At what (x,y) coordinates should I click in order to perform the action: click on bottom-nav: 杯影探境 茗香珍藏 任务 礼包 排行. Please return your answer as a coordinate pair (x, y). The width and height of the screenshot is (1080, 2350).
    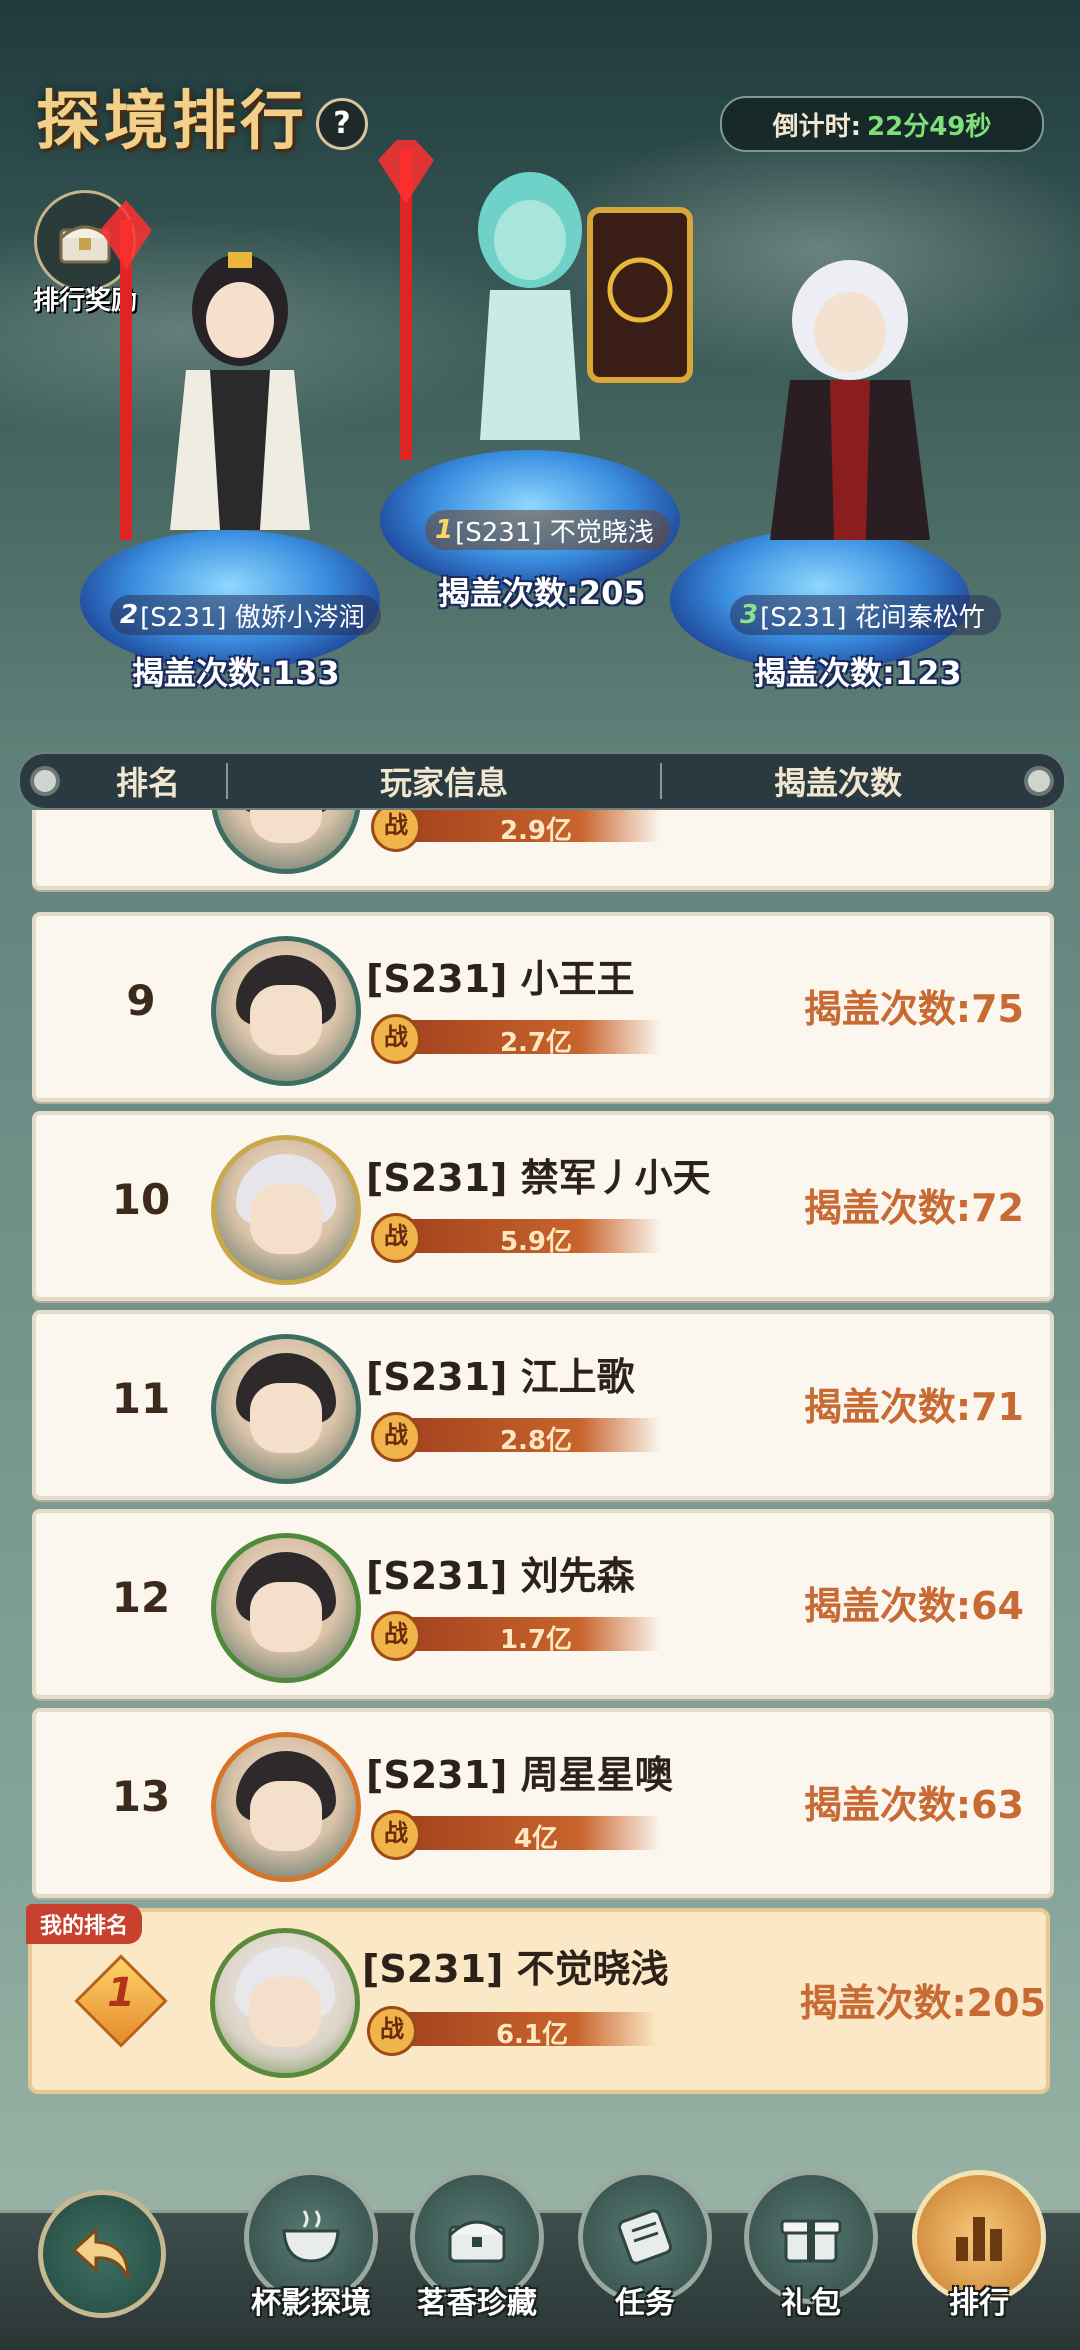
    Looking at the image, I should click on (540, 2260).